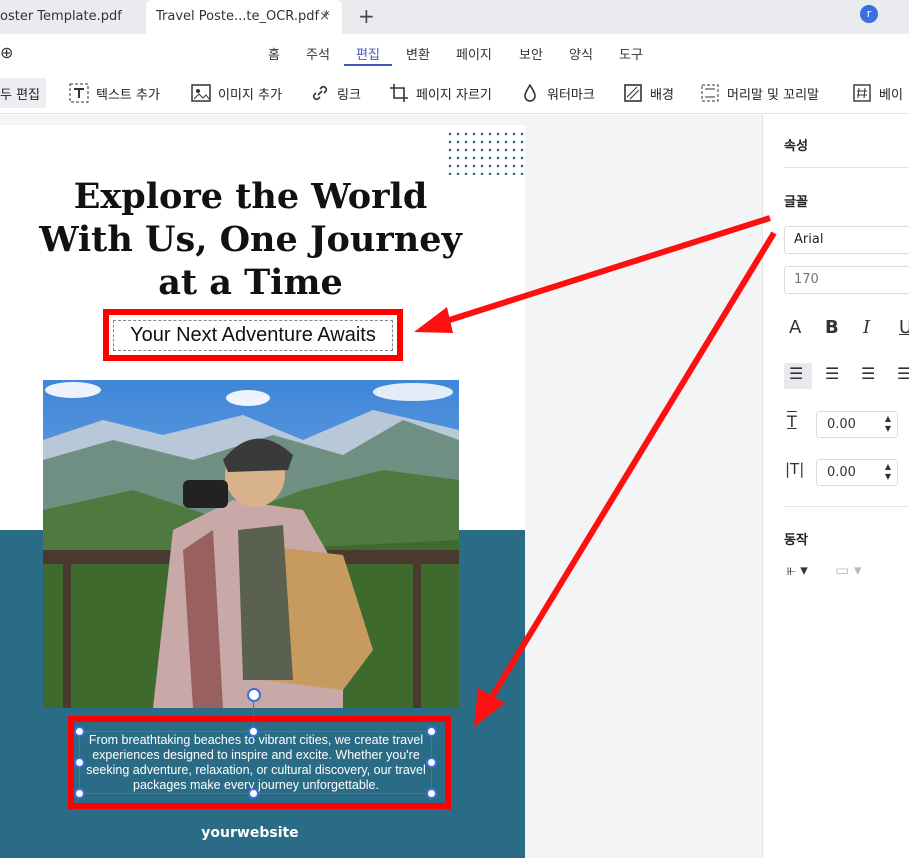  I want to click on tool-label: 이미지 추가, so click(250, 95).